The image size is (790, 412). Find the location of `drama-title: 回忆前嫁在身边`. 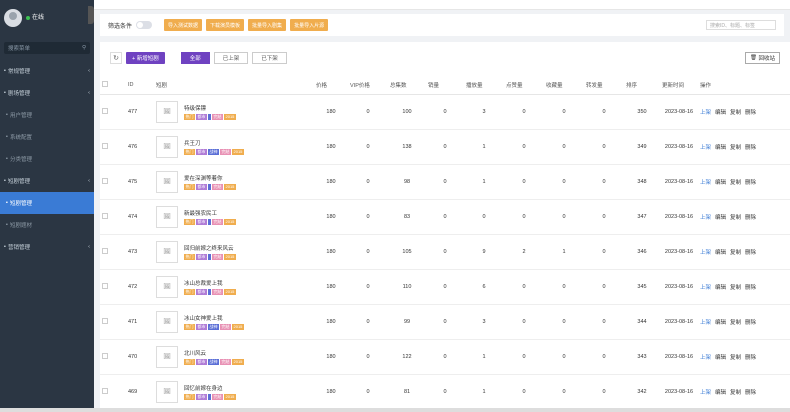

drama-title: 回忆前嫁在身边 is located at coordinates (203, 388).